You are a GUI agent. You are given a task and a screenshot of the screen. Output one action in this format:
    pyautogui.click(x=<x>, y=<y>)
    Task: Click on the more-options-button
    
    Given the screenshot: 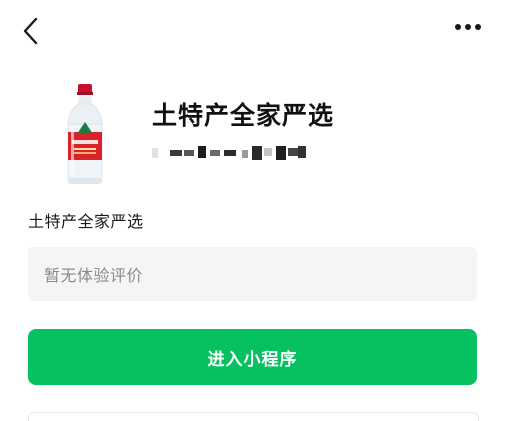 What is the action you would take?
    pyautogui.click(x=468, y=27)
    